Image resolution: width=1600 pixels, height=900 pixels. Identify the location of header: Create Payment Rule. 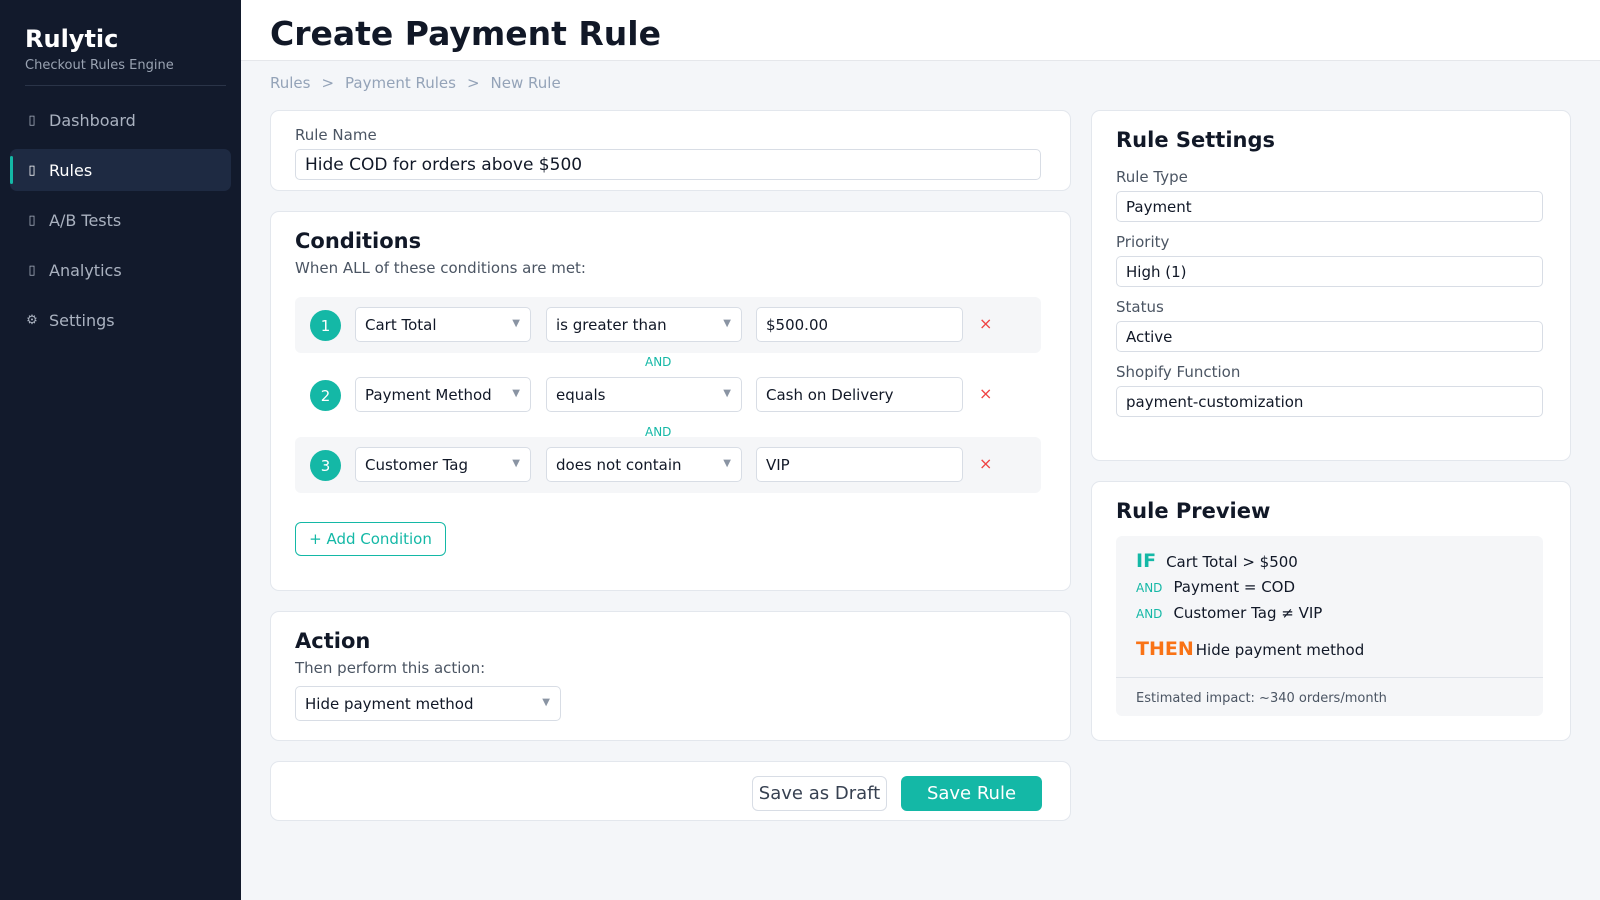
(920, 30).